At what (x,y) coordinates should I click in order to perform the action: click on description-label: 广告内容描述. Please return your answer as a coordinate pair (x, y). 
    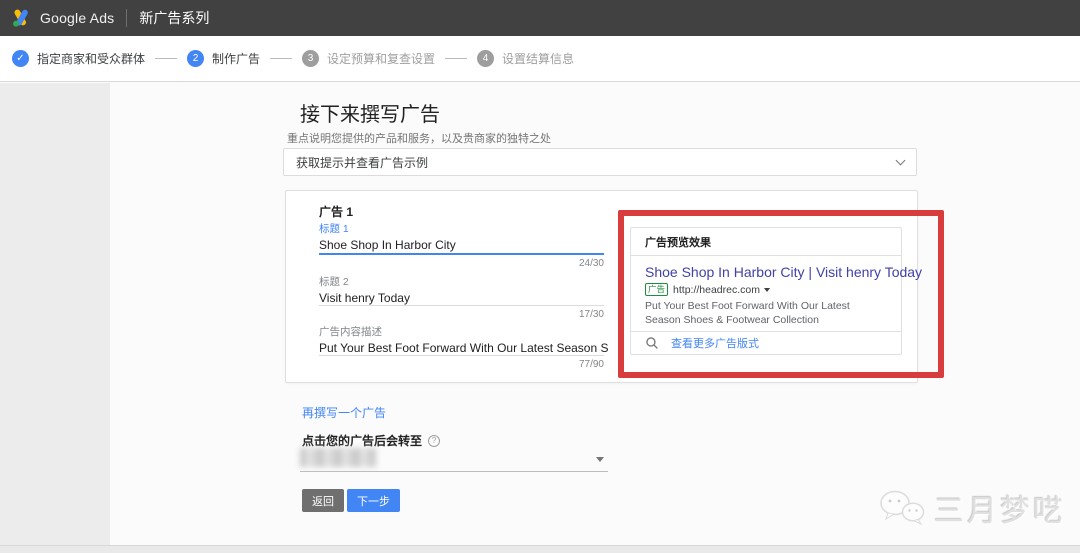
    Looking at the image, I should click on (350, 332).